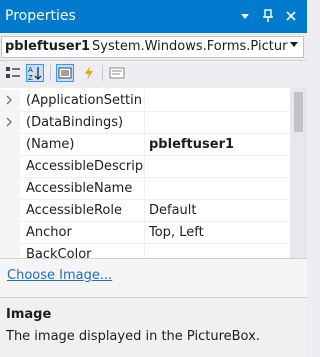  What do you see at coordinates (294, 47) in the screenshot?
I see `chevron-down-icon` at bounding box center [294, 47].